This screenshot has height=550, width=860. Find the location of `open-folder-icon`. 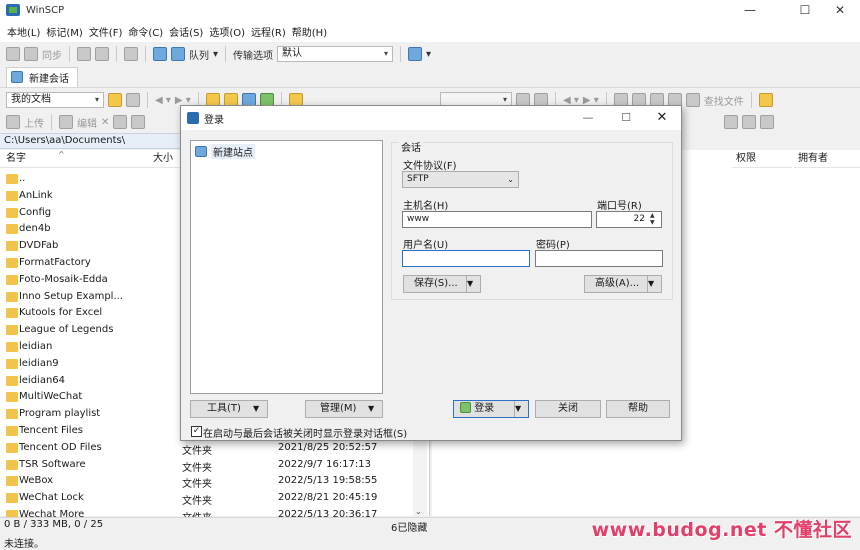

open-folder-icon is located at coordinates (115, 100).